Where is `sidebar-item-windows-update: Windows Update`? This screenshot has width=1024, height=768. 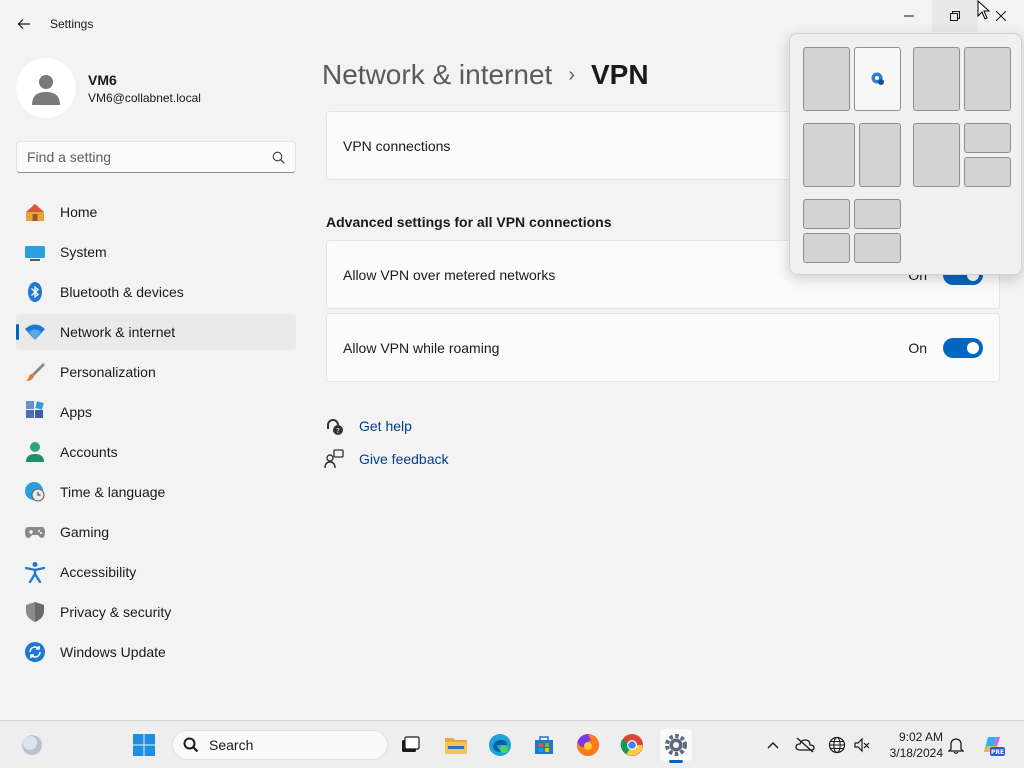
sidebar-item-windows-update: Windows Update is located at coordinates (156, 652).